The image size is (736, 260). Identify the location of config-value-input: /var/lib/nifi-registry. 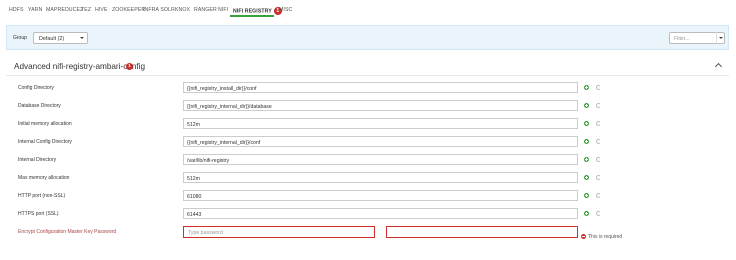
(380, 159).